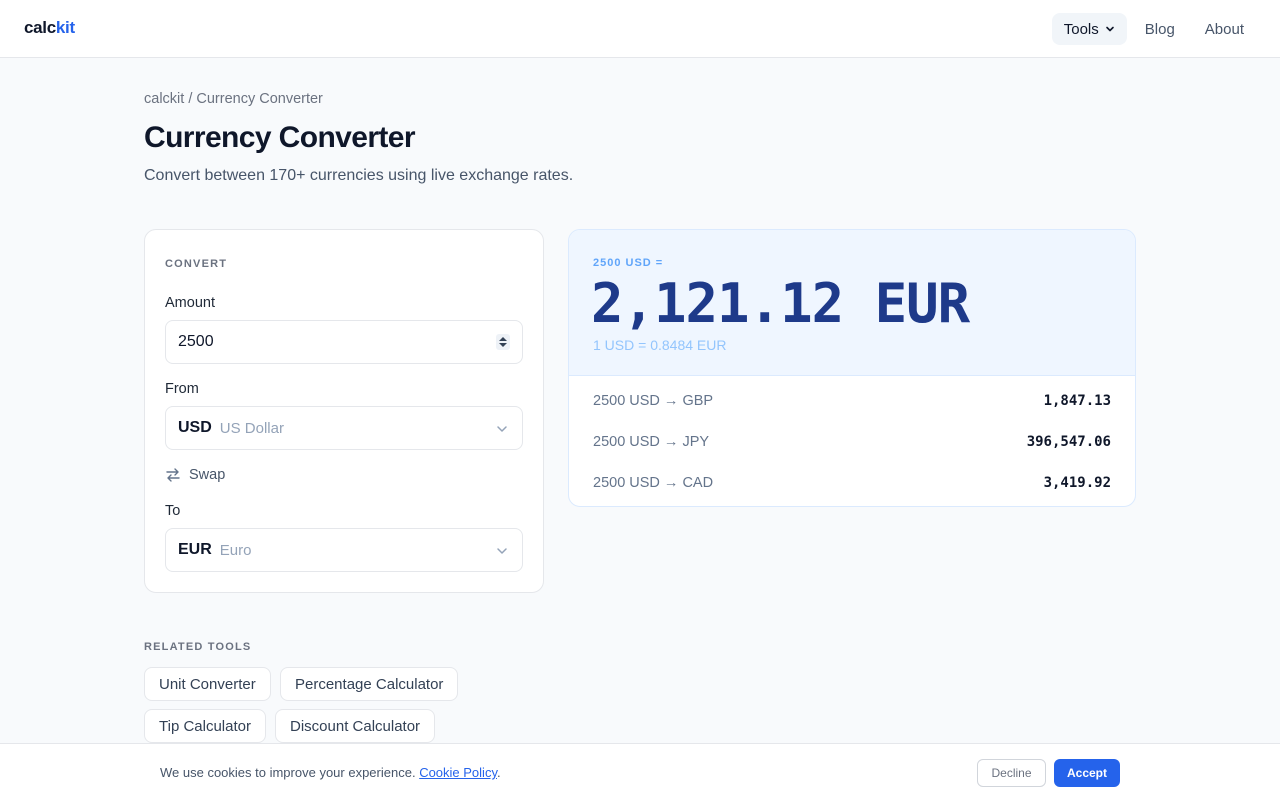  Describe the element at coordinates (355, 726) in the screenshot. I see `related-tool-discount-calculator: Discount Calculator` at that location.